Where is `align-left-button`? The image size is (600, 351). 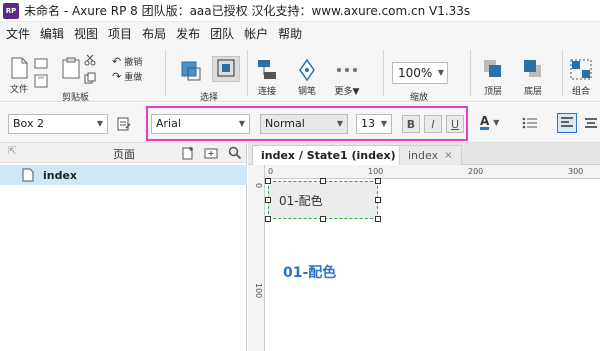 align-left-button is located at coordinates (567, 123).